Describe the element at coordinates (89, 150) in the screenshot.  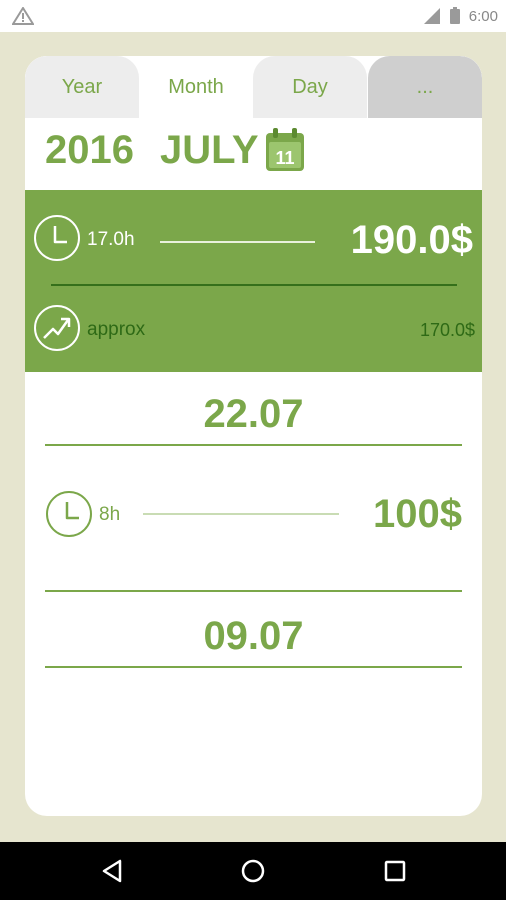
I see `period-year: 2016` at that location.